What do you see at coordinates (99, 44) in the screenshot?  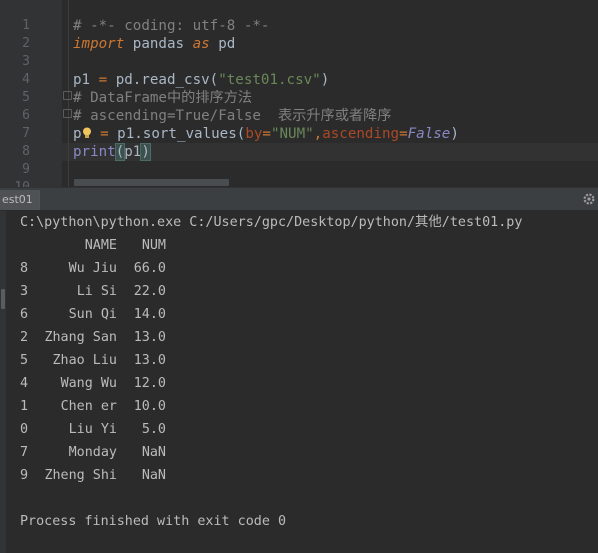 I see `code-token: import` at bounding box center [99, 44].